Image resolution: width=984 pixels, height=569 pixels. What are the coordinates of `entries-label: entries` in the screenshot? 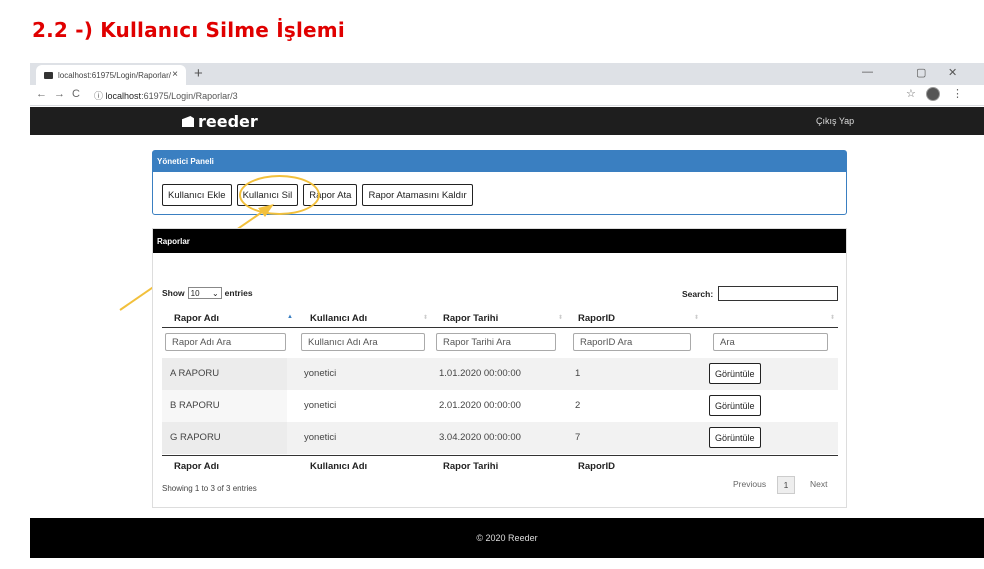 It's located at (238, 293).